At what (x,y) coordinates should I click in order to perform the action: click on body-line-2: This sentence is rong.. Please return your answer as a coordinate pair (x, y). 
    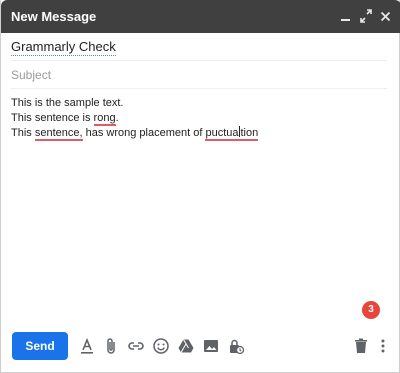
    Looking at the image, I should click on (65, 119).